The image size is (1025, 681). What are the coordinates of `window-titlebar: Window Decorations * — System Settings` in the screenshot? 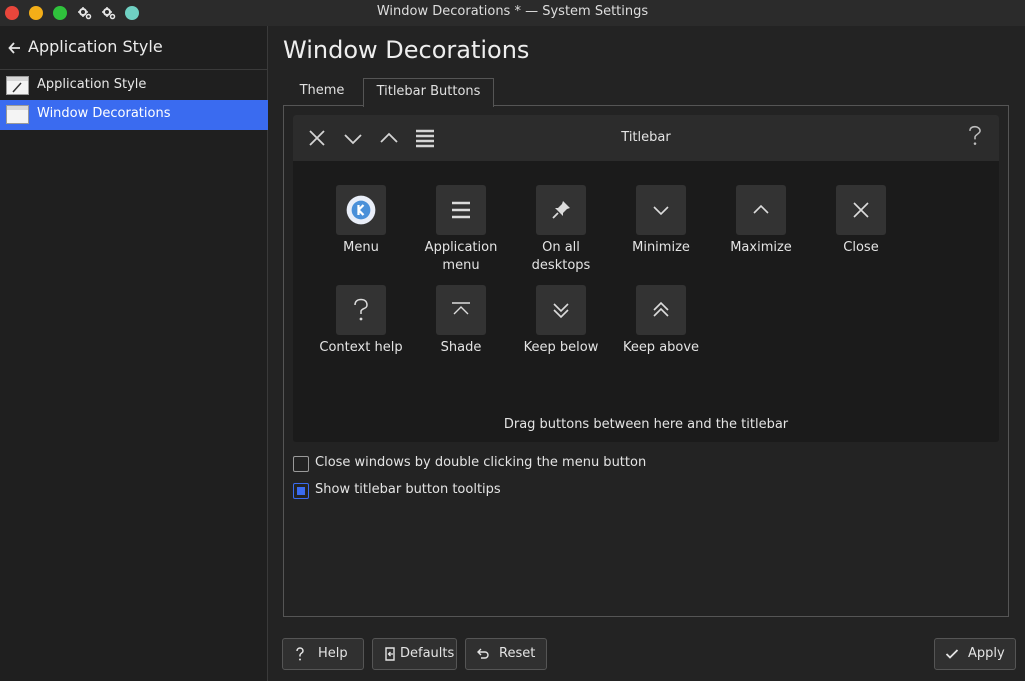 It's located at (512, 13).